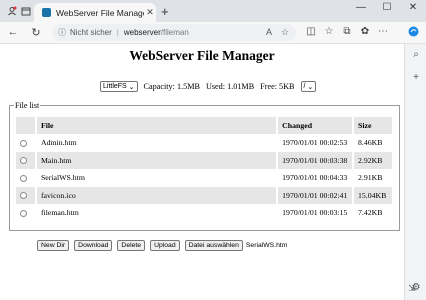 The image size is (426, 300). I want to click on filesystem-select: LittleFS ⌄, so click(119, 86).